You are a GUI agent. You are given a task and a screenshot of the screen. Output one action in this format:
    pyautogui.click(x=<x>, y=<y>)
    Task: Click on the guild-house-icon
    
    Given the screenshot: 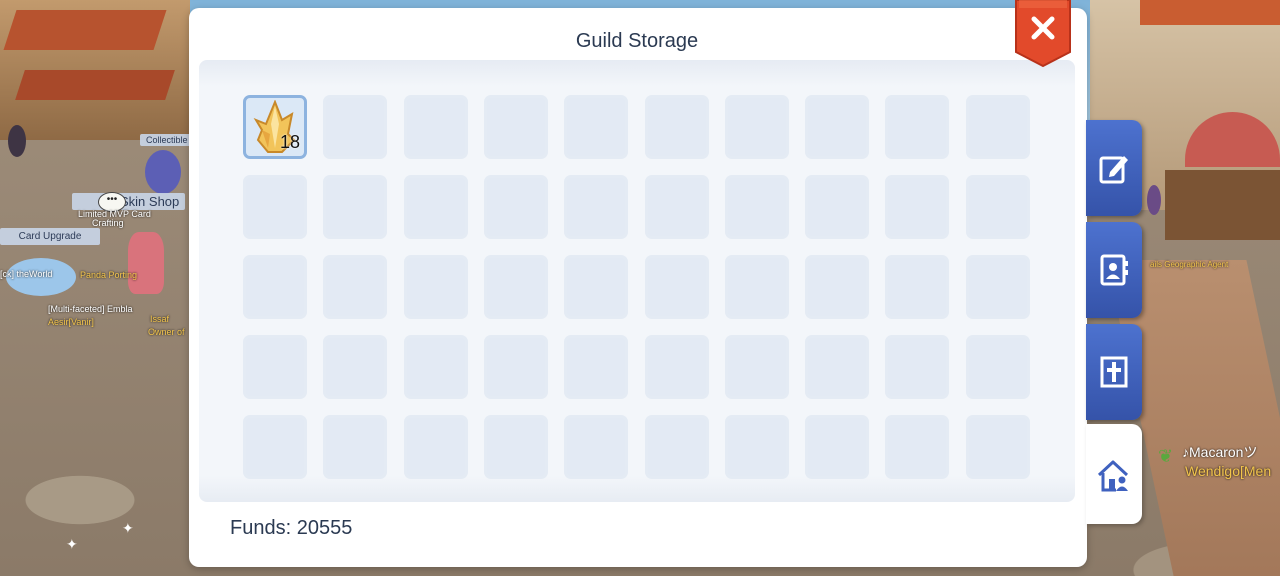 What is the action you would take?
    pyautogui.click(x=1113, y=476)
    